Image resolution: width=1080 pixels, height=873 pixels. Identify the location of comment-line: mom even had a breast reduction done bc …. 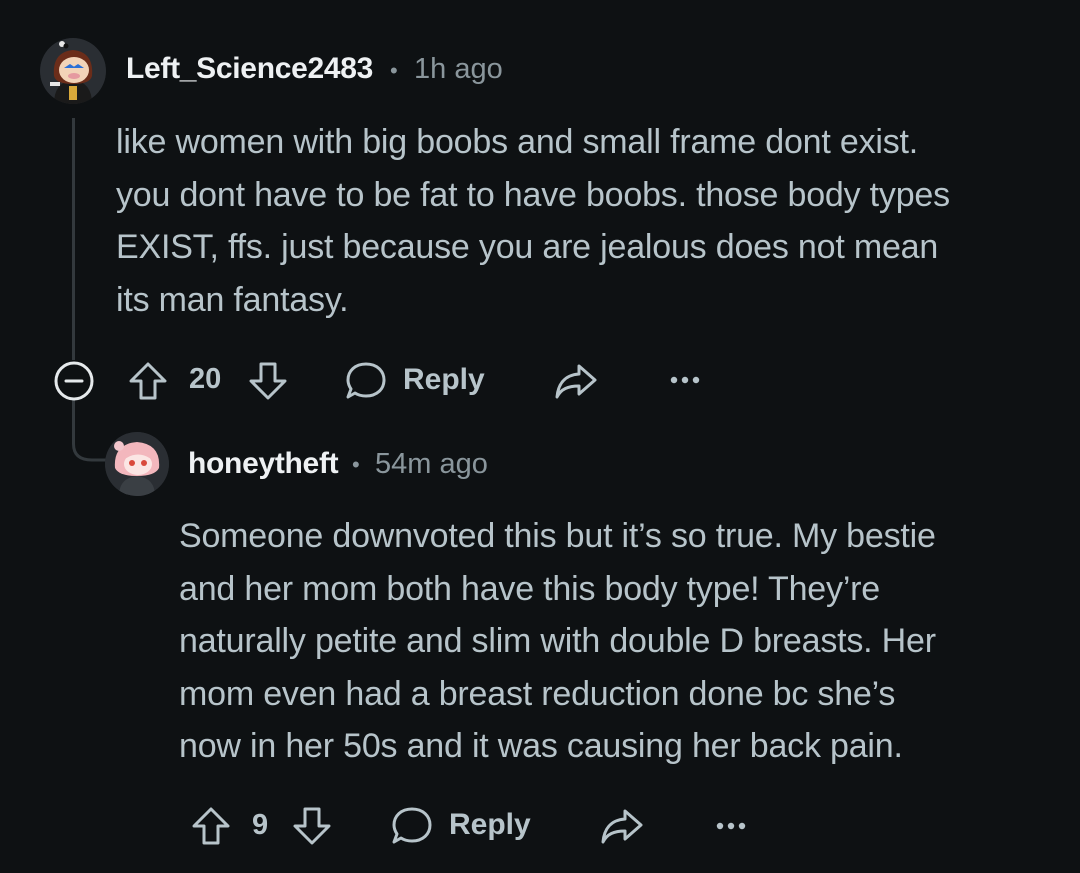
(537, 693).